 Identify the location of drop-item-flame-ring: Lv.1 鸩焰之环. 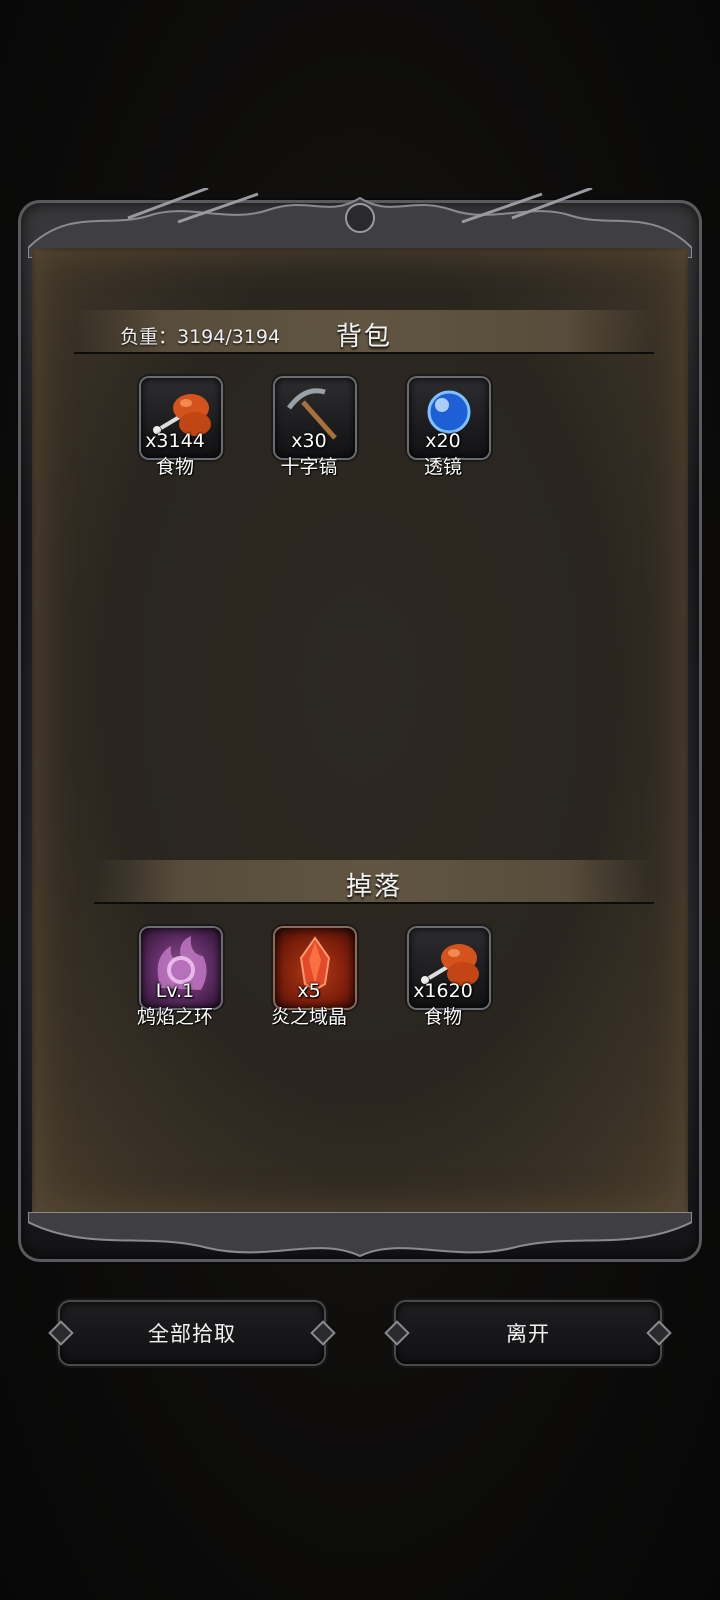
(175, 983).